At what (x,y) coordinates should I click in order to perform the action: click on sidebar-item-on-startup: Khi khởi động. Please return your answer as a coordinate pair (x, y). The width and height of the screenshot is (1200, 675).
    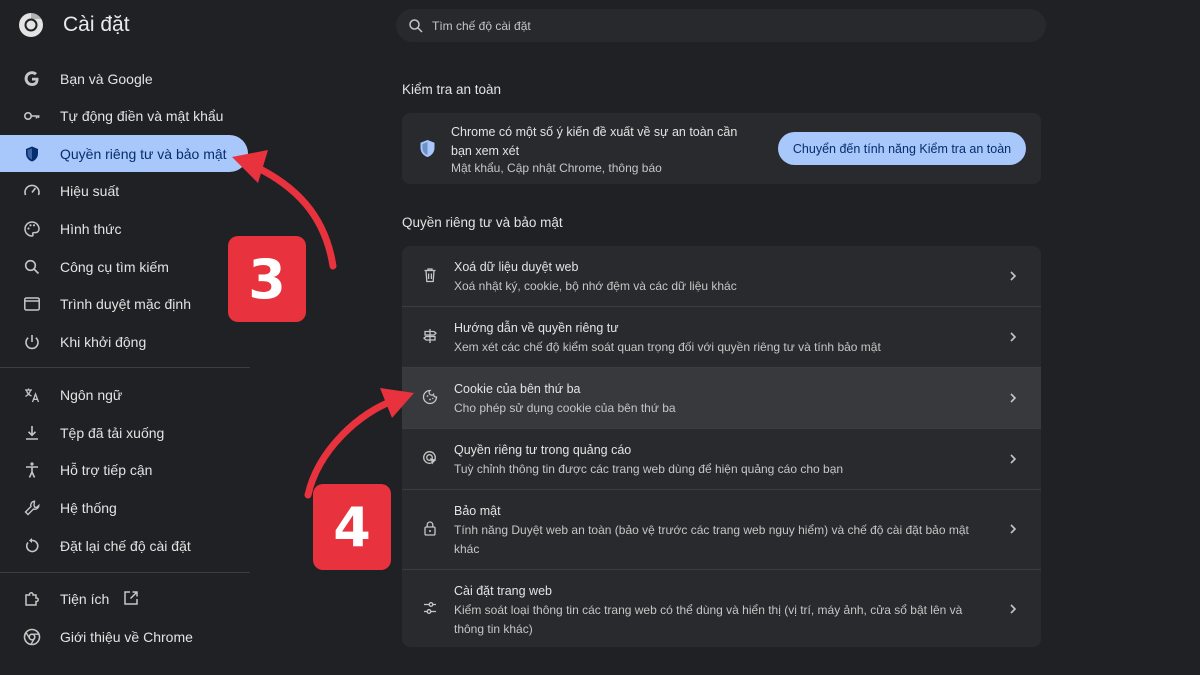
    Looking at the image, I should click on (124, 341).